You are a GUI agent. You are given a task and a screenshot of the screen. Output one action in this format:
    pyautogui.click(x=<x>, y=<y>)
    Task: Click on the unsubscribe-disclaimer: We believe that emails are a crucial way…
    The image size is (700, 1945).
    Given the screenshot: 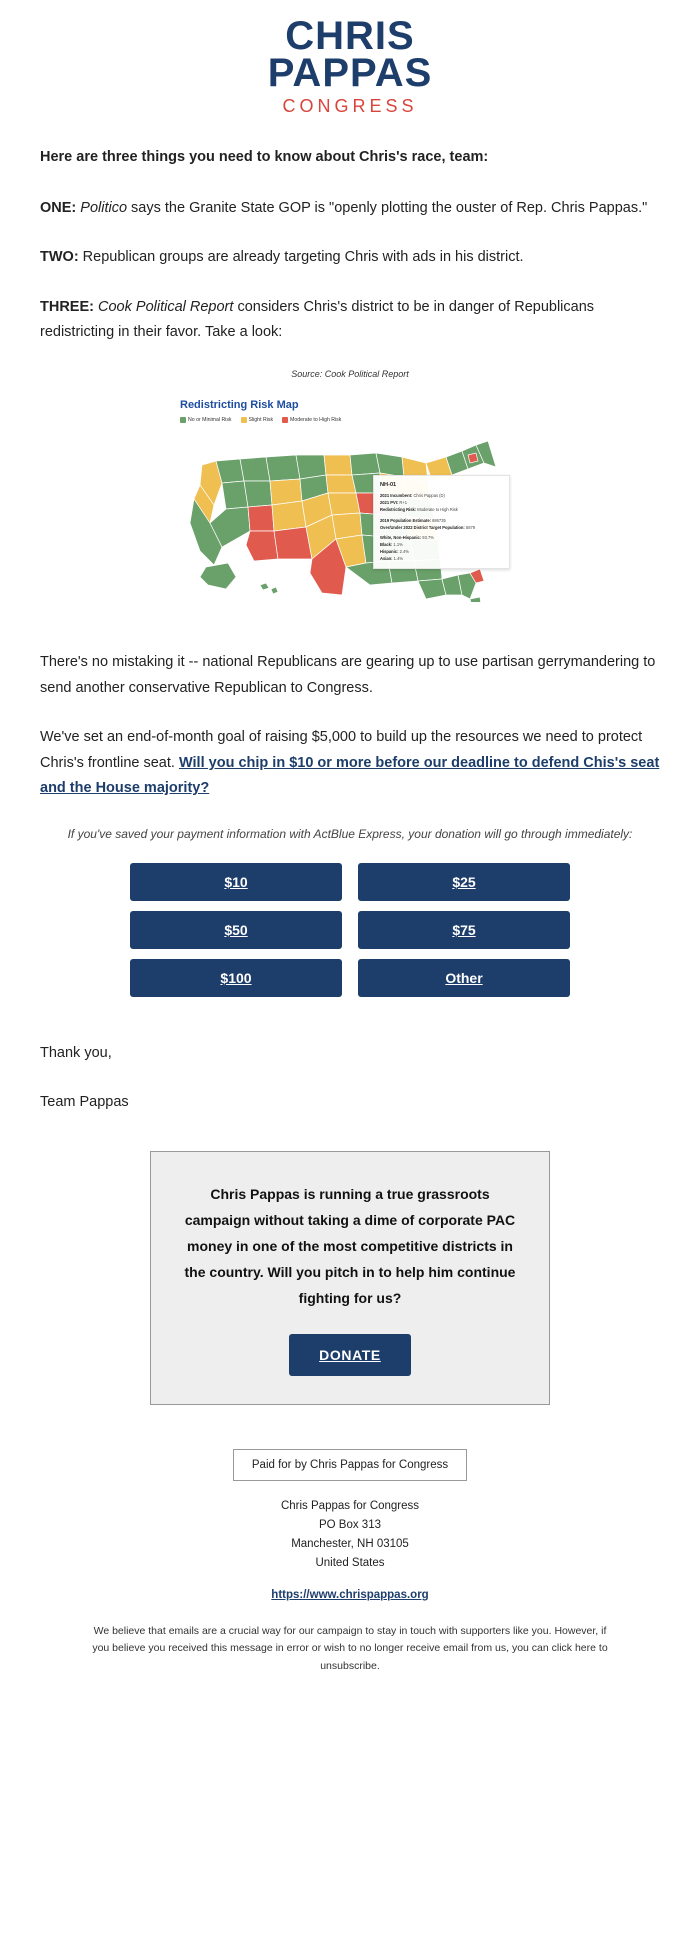 What is the action you would take?
    pyautogui.click(x=350, y=1650)
    